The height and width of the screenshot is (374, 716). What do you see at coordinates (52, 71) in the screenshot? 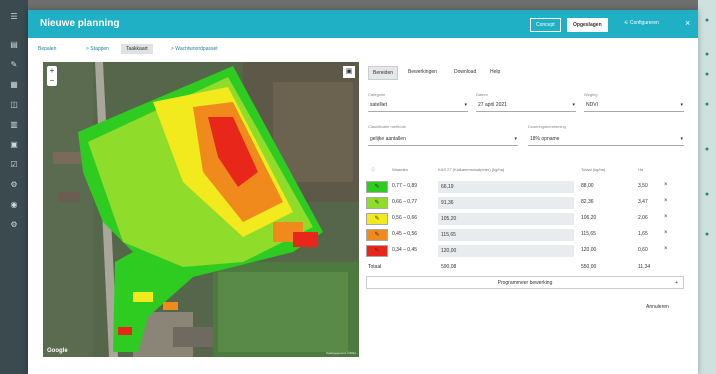
I see `zoom-in-button: +` at bounding box center [52, 71].